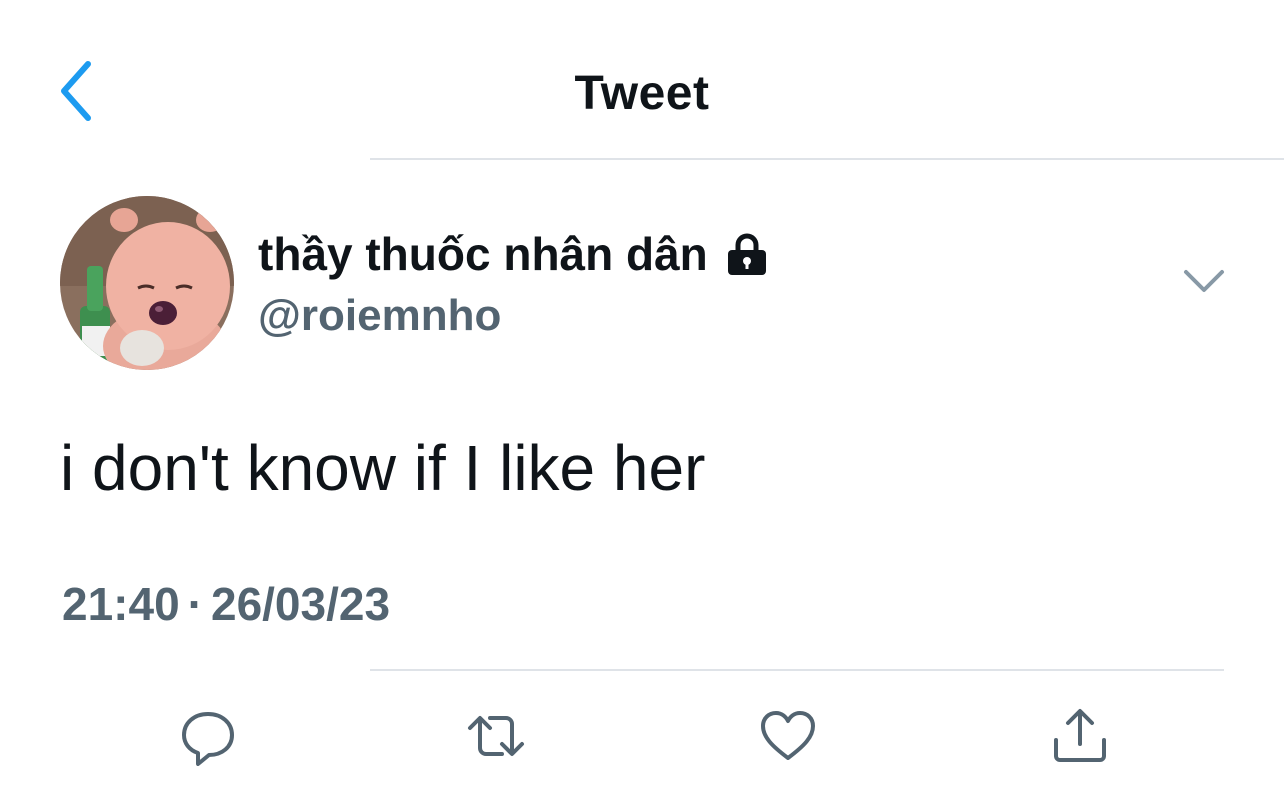 This screenshot has height=800, width=1284. What do you see at coordinates (746, 254) in the screenshot?
I see `lock-icon` at bounding box center [746, 254].